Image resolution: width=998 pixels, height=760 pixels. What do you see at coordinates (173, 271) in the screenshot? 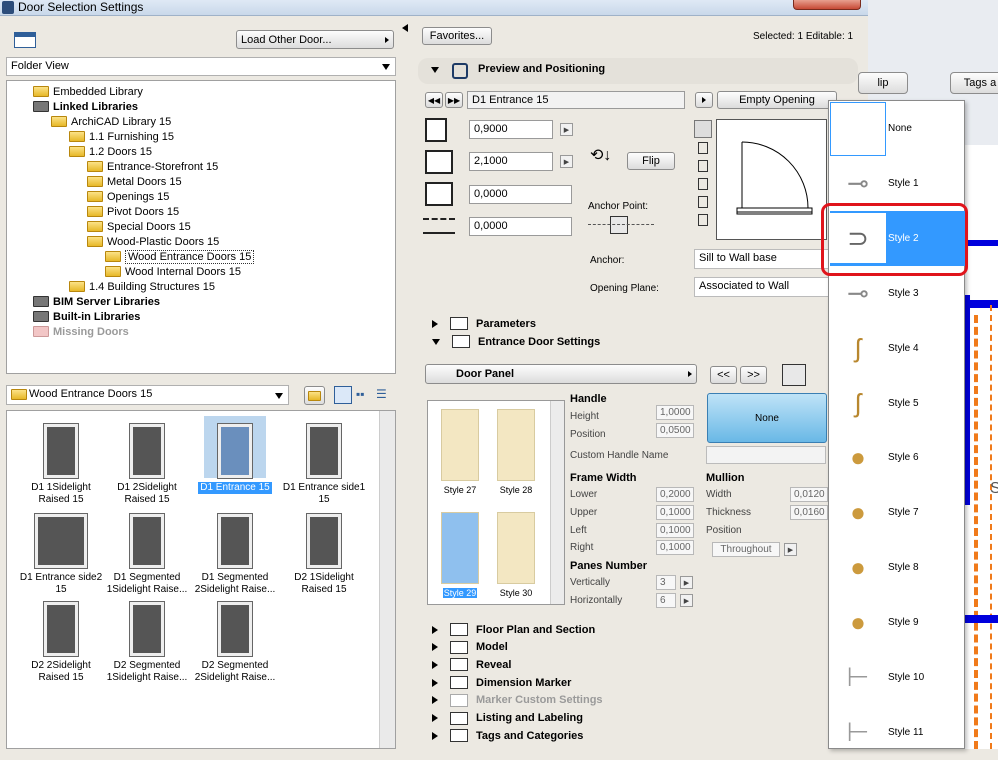
I see `tree-item: Wood Internal Doors 15` at bounding box center [173, 271].